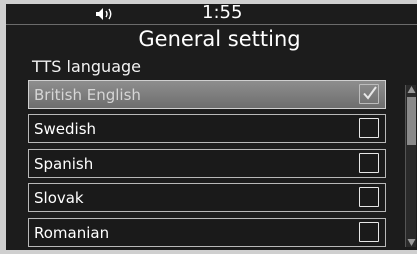  I want to click on list-item-swedish: Swedish, so click(207, 128).